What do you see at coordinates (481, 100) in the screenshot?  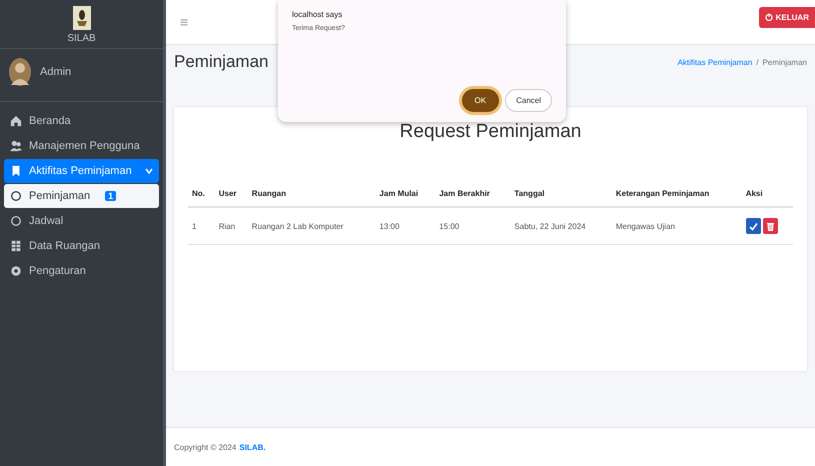 I see `ok-button: OK` at bounding box center [481, 100].